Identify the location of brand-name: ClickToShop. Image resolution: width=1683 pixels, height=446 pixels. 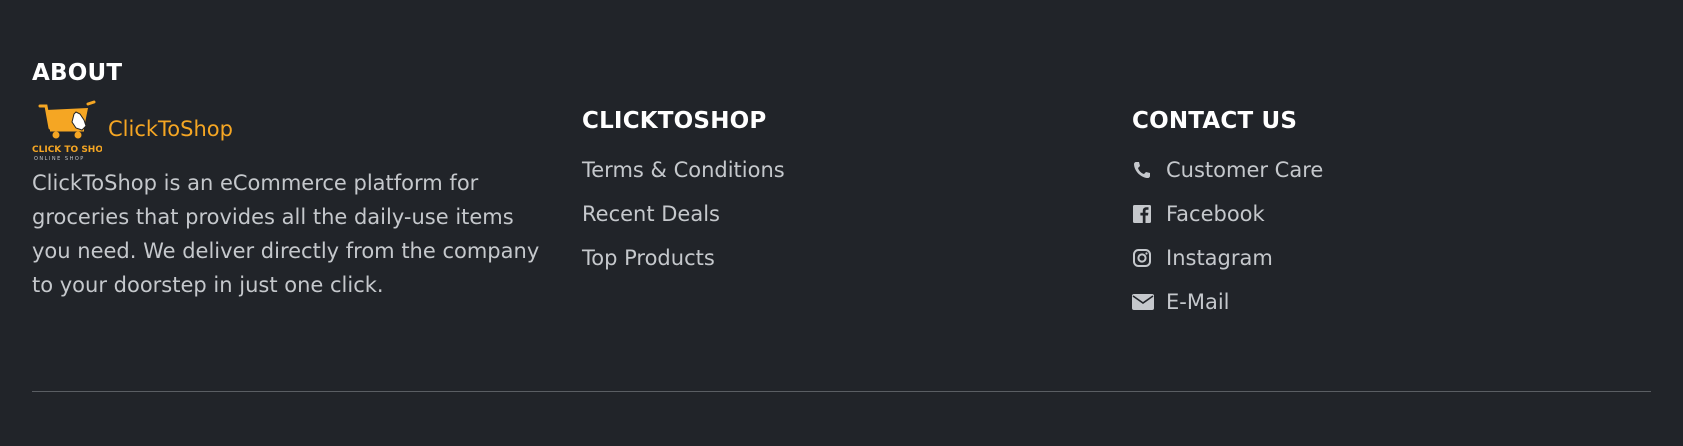
(170, 129).